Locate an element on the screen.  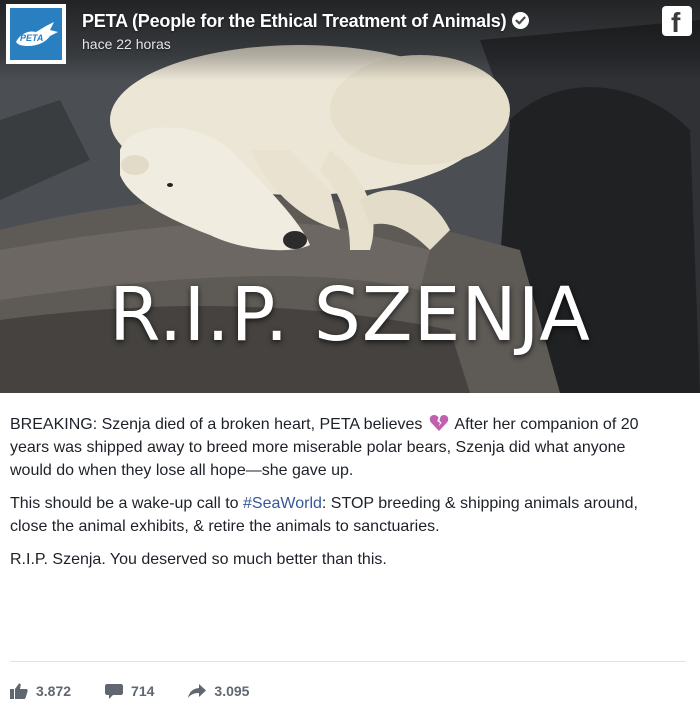
hashtag-link: #SeaWorld is located at coordinates (282, 503).